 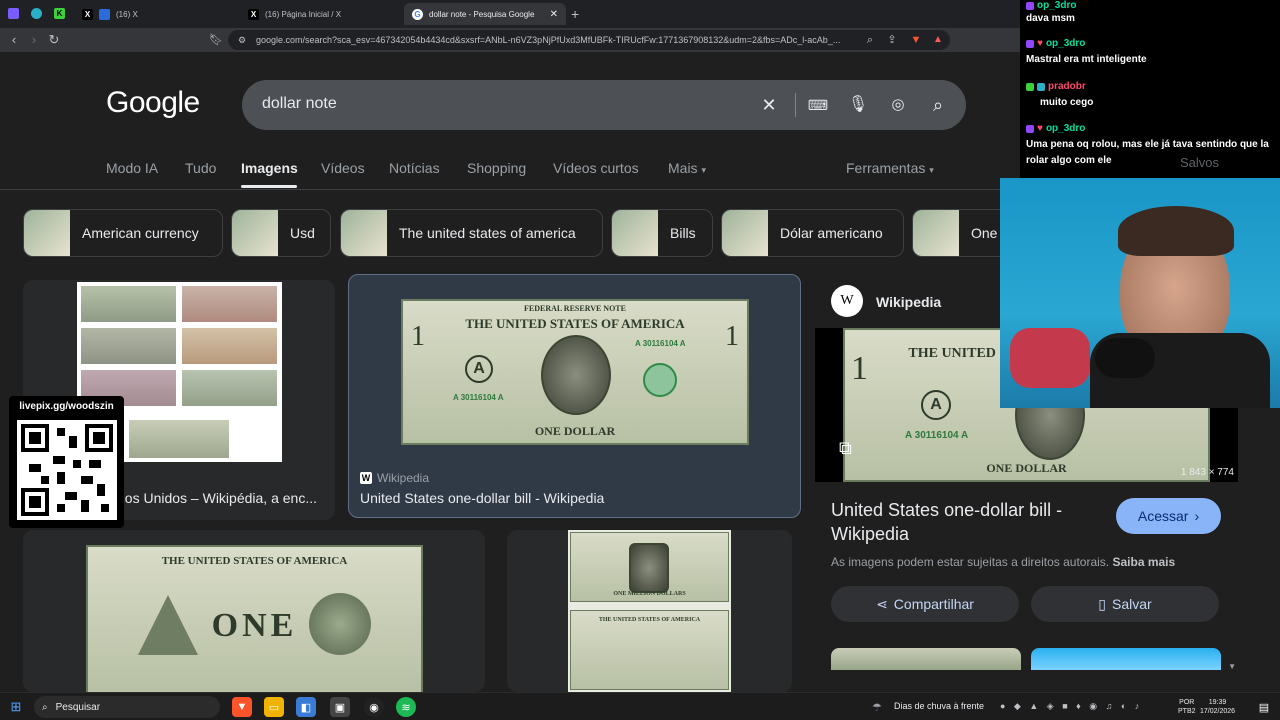 I want to click on mic-icon: 🎙︎, so click(x=858, y=105).